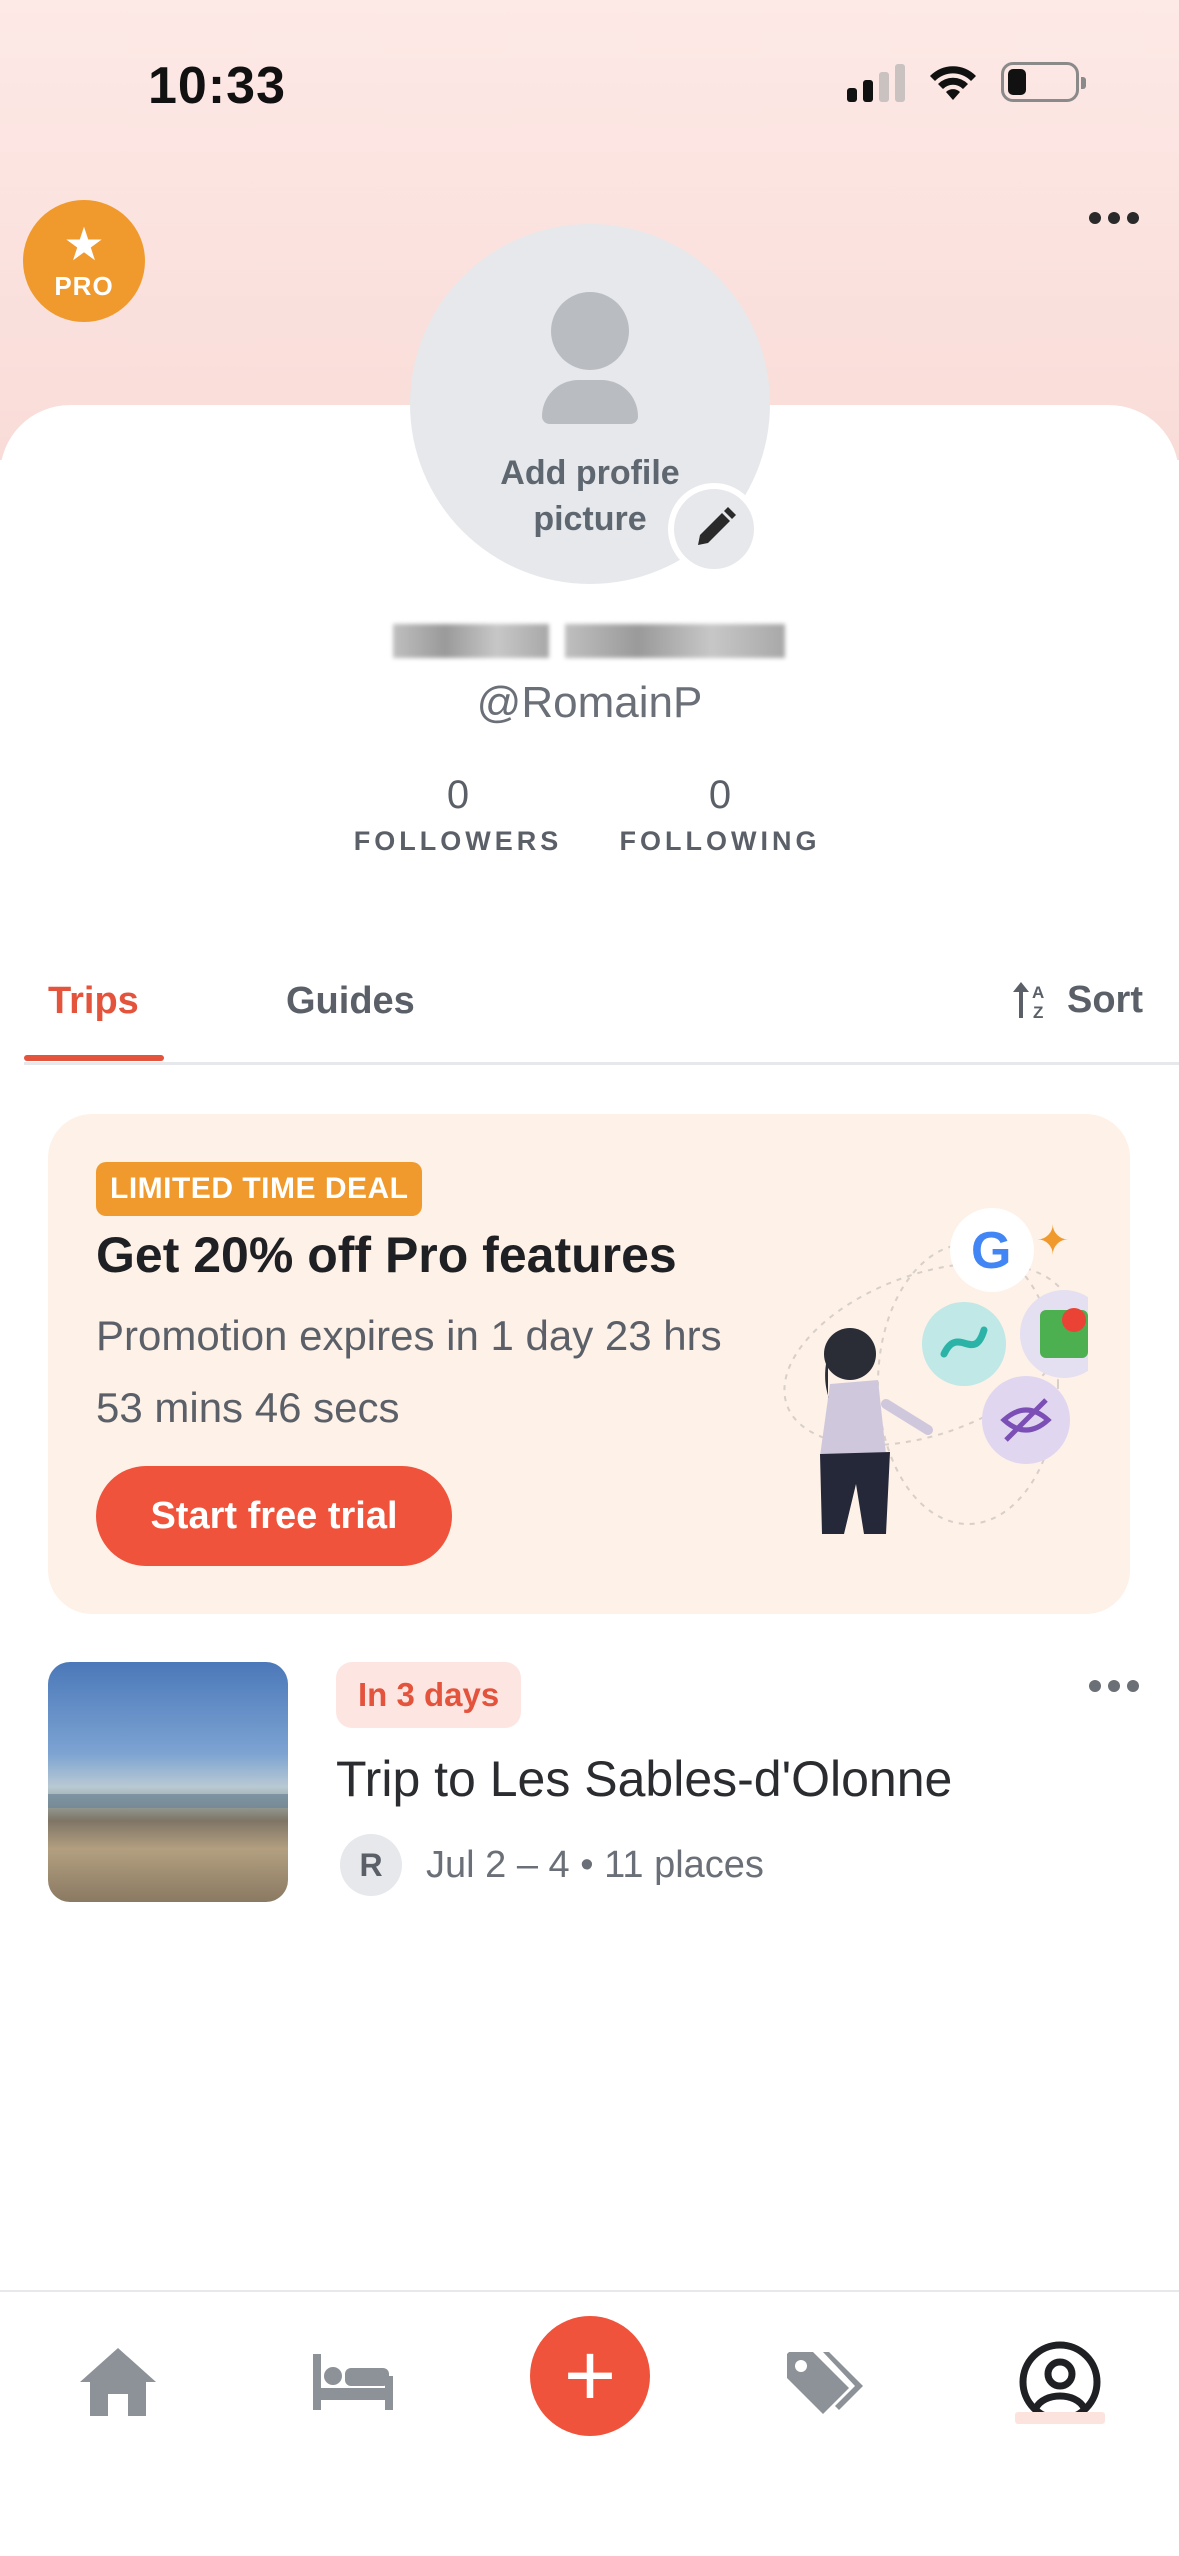  What do you see at coordinates (259, 1189) in the screenshot?
I see `promo-badge: LIMITED TIME DEAL` at bounding box center [259, 1189].